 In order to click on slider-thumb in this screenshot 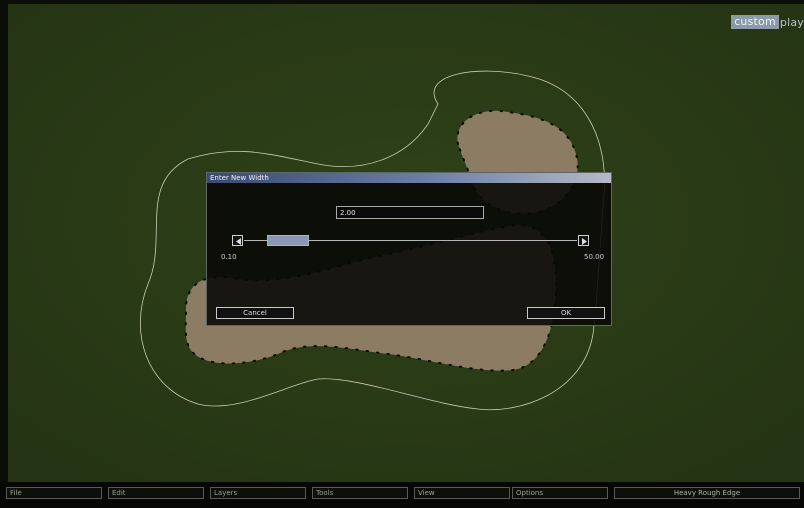, I will do `click(287, 240)`.